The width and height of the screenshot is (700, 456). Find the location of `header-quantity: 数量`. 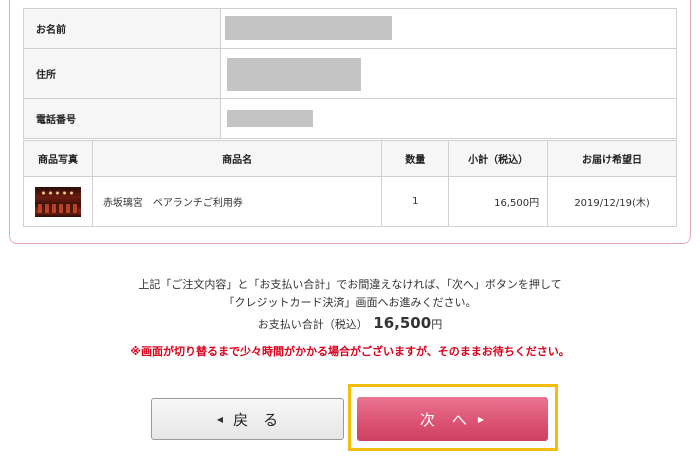

header-quantity: 数量 is located at coordinates (415, 158).